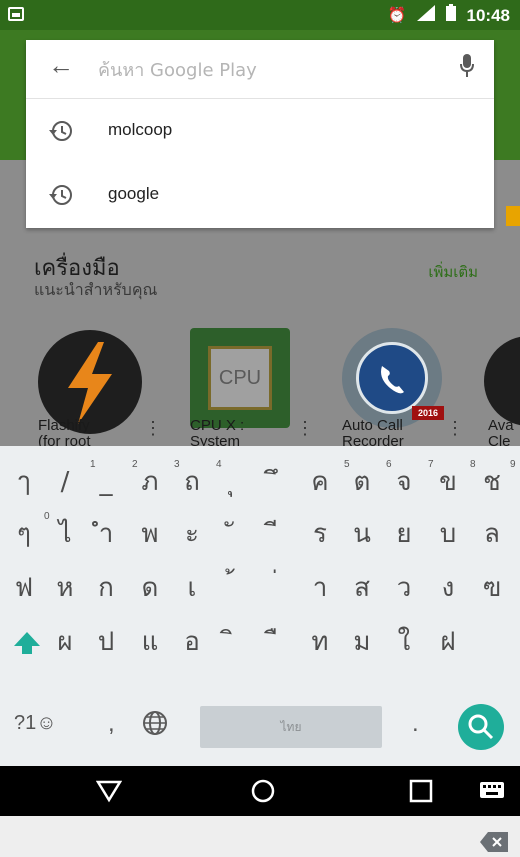 The height and width of the screenshot is (857, 520). I want to click on key-hint: 6, so click(389, 464).